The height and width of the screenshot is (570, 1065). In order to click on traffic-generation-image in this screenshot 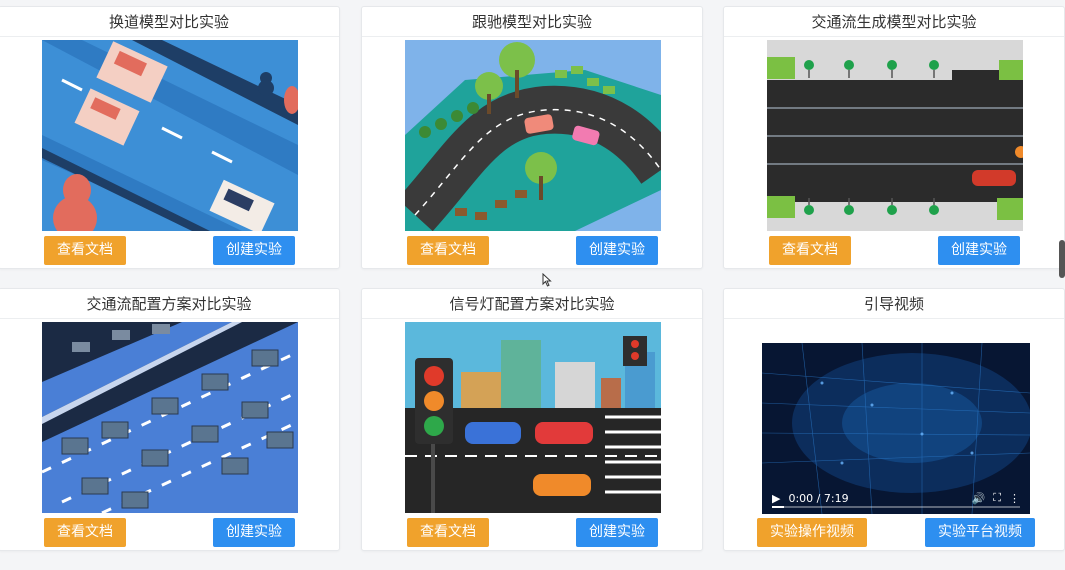, I will do `click(895, 135)`.